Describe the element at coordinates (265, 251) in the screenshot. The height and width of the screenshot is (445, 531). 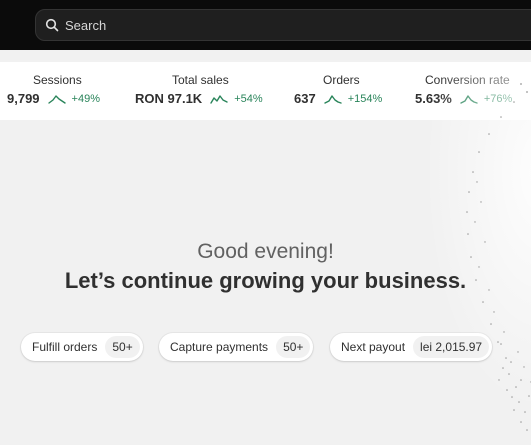
I see `greeting-title: Good evening!` at that location.